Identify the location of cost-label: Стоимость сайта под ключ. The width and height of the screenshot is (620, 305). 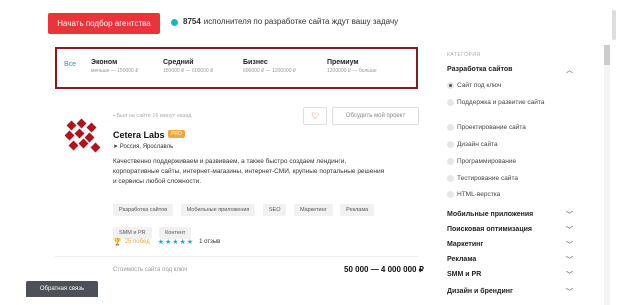
(150, 270).